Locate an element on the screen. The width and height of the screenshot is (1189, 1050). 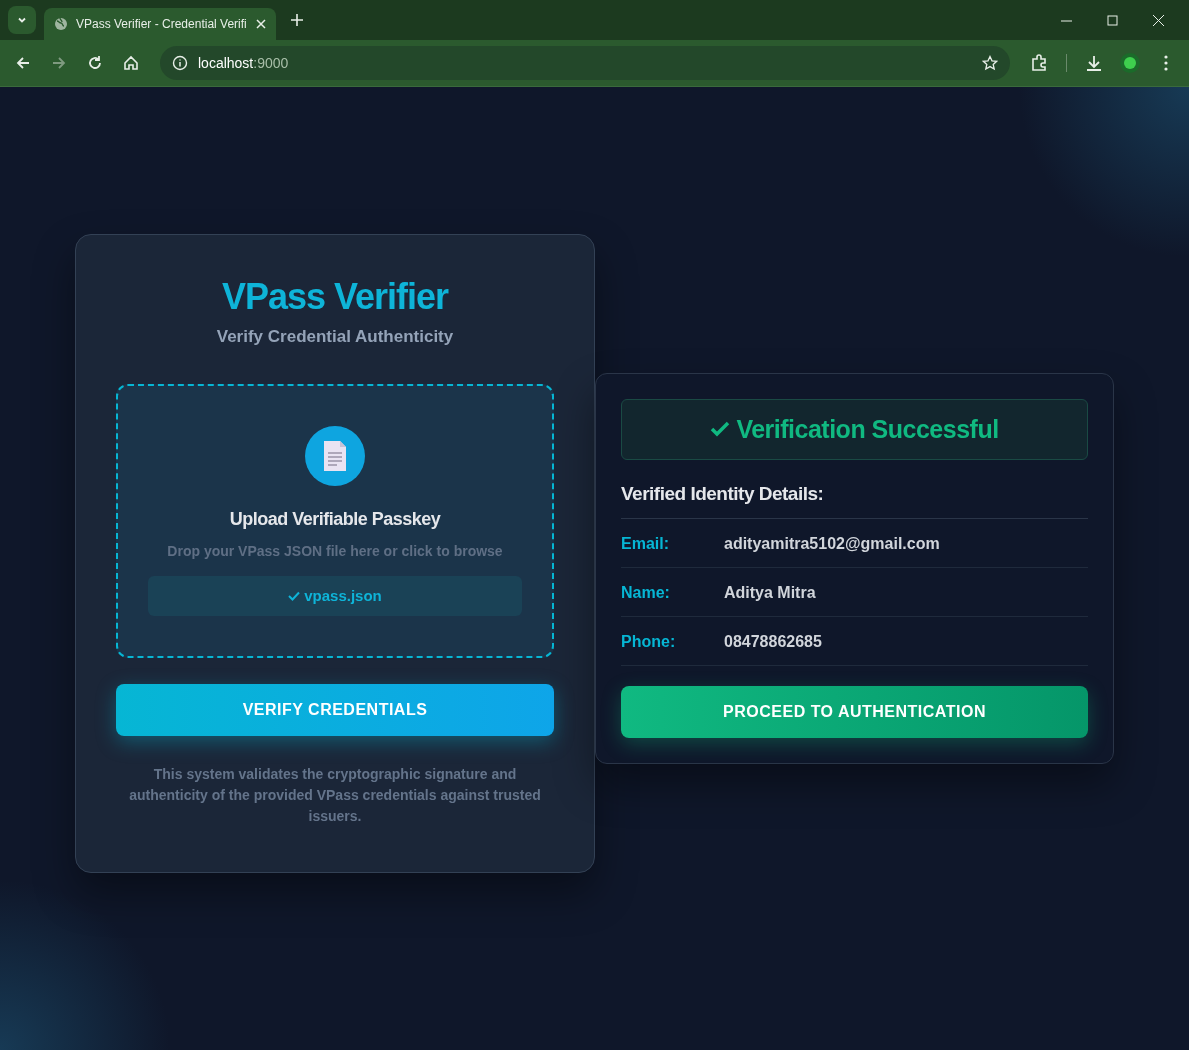
status-banner: Verification Successful is located at coordinates (854, 429).